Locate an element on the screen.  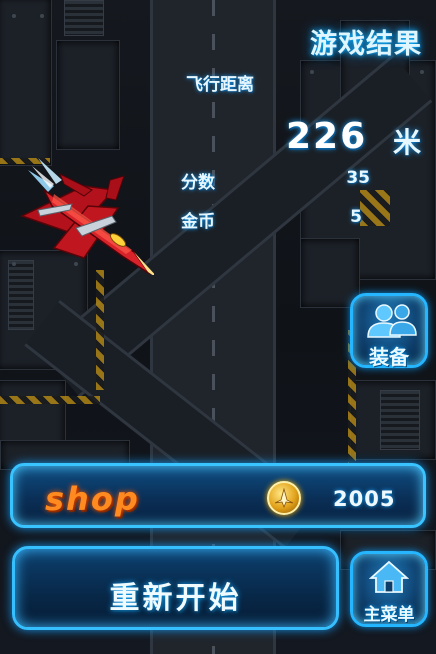
home-icon is located at coordinates (389, 576).